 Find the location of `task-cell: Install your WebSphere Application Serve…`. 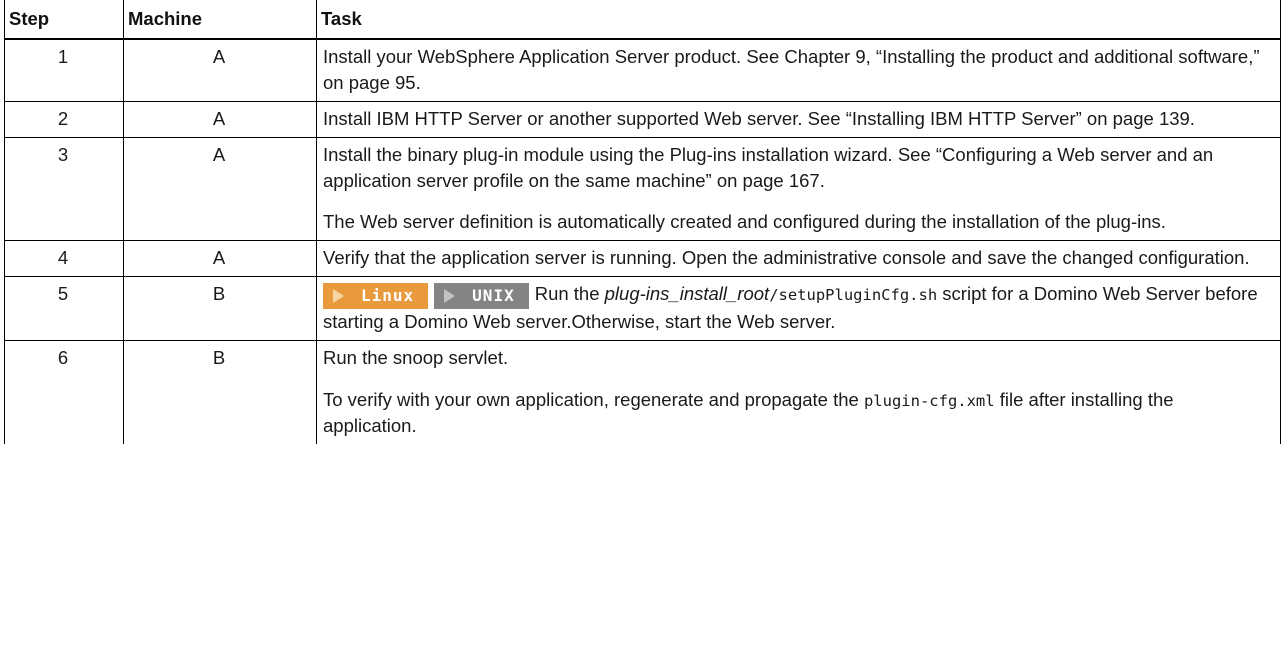

task-cell: Install your WebSphere Application Serve… is located at coordinates (798, 70).